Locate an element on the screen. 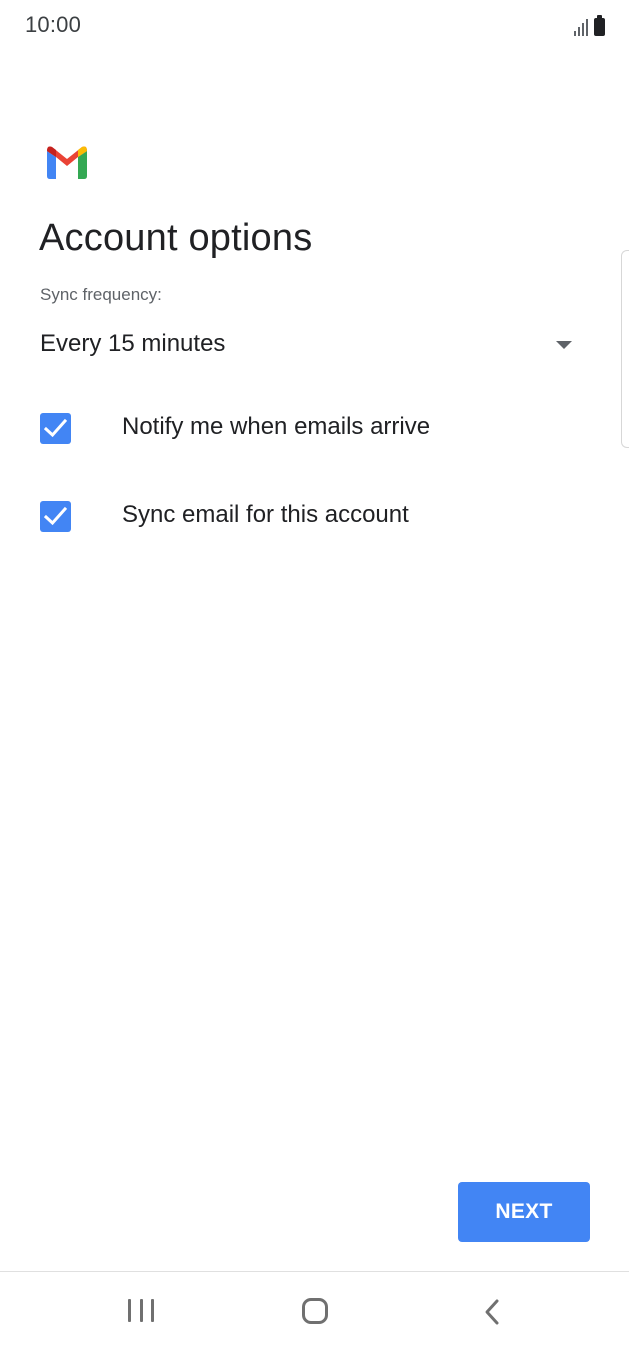 Image resolution: width=629 pixels, height=1351 pixels. home-icon is located at coordinates (315, 1311).